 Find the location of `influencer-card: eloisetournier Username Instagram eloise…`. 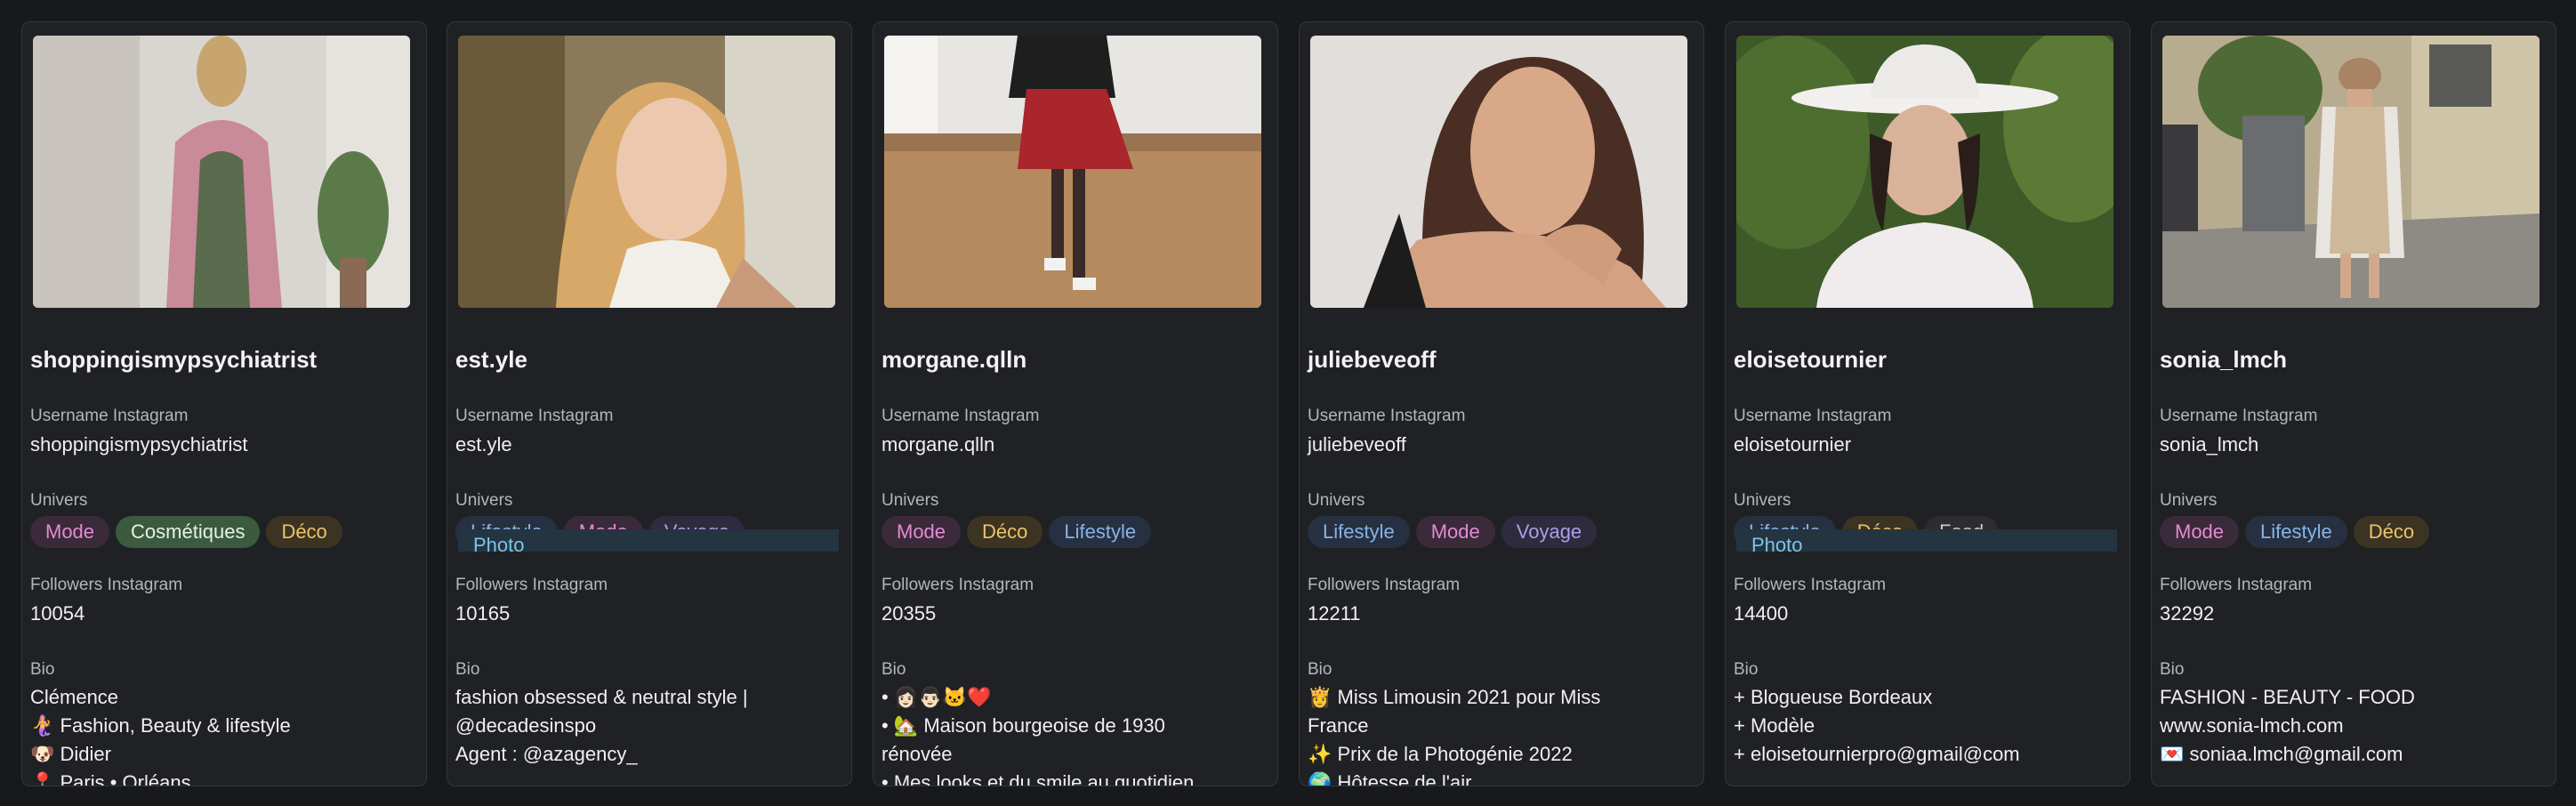

influencer-card: eloisetournier Username Instagram eloise… is located at coordinates (1927, 404).